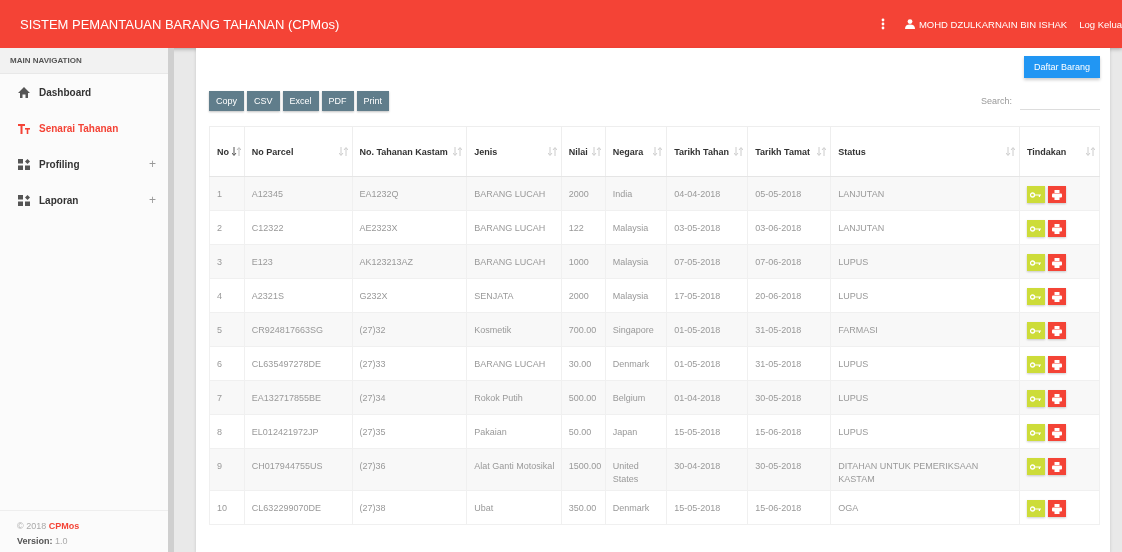  I want to click on table-cell: 122, so click(583, 227).